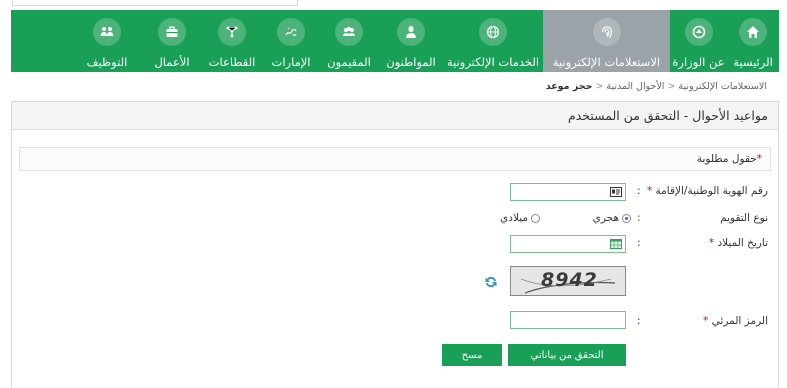  I want to click on home-icon, so click(753, 32).